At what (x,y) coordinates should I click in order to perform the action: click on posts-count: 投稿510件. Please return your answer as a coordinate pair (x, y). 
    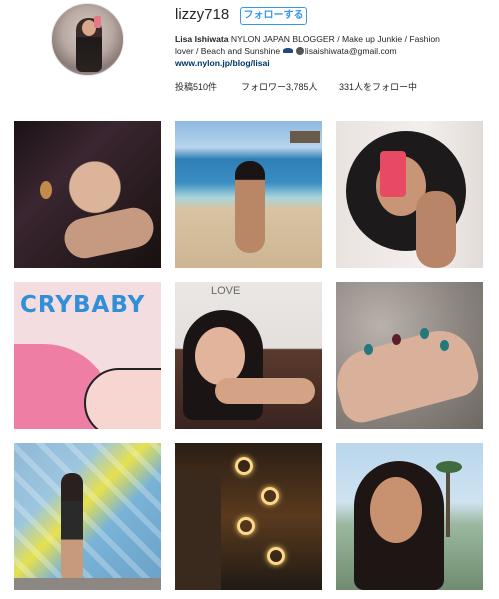
    Looking at the image, I should click on (196, 87).